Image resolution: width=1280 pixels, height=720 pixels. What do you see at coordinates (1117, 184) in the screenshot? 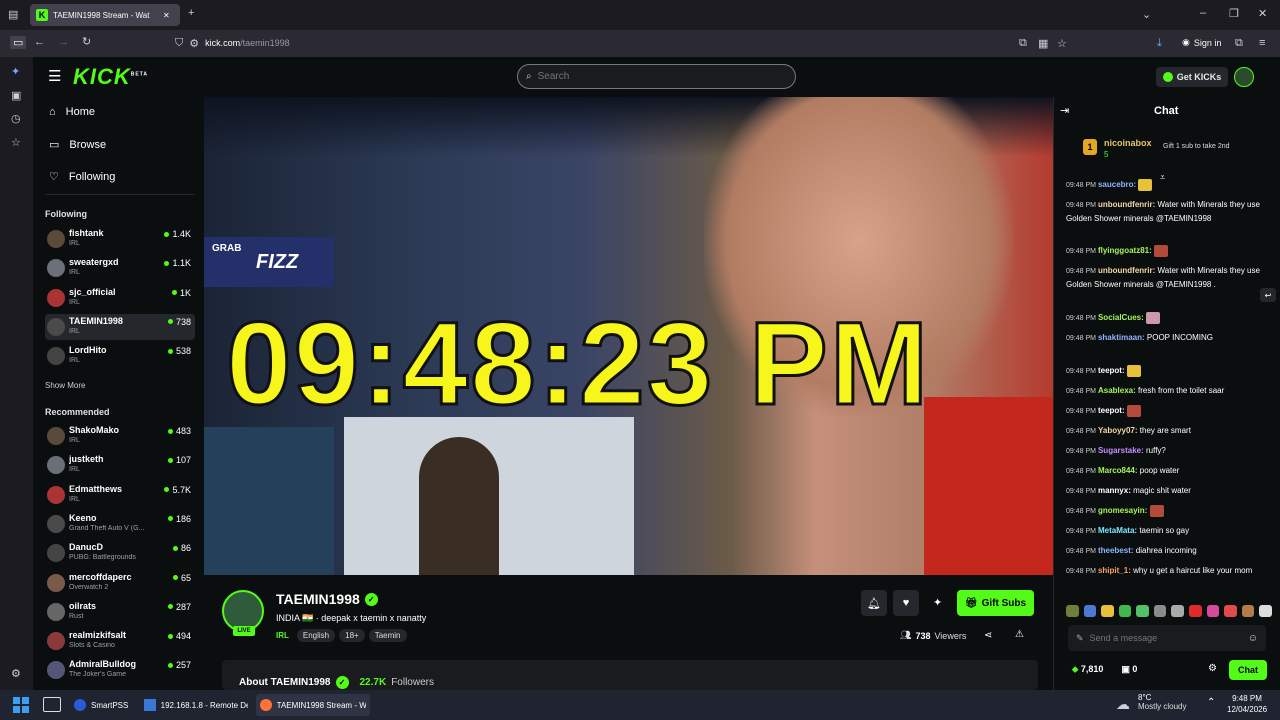
I see `chat-username: saucebro:` at bounding box center [1117, 184].